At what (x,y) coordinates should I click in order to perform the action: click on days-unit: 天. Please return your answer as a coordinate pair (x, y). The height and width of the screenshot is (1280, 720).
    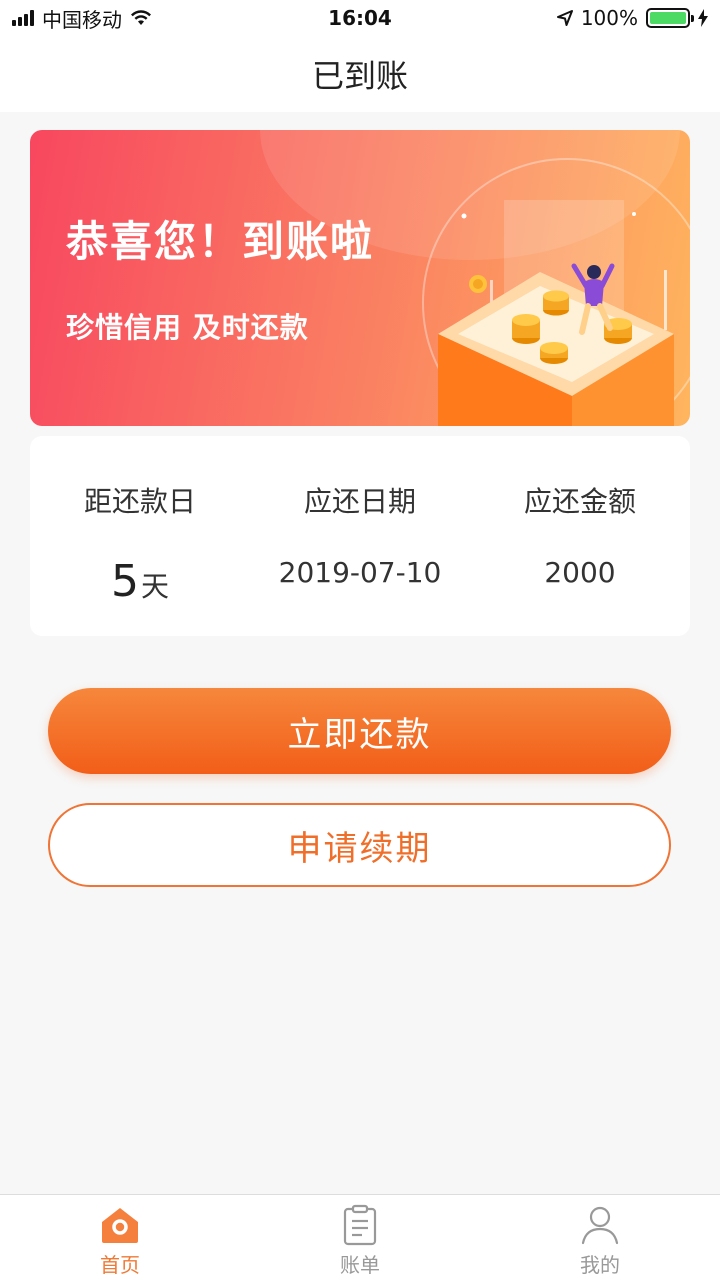
    Looking at the image, I should click on (154, 586).